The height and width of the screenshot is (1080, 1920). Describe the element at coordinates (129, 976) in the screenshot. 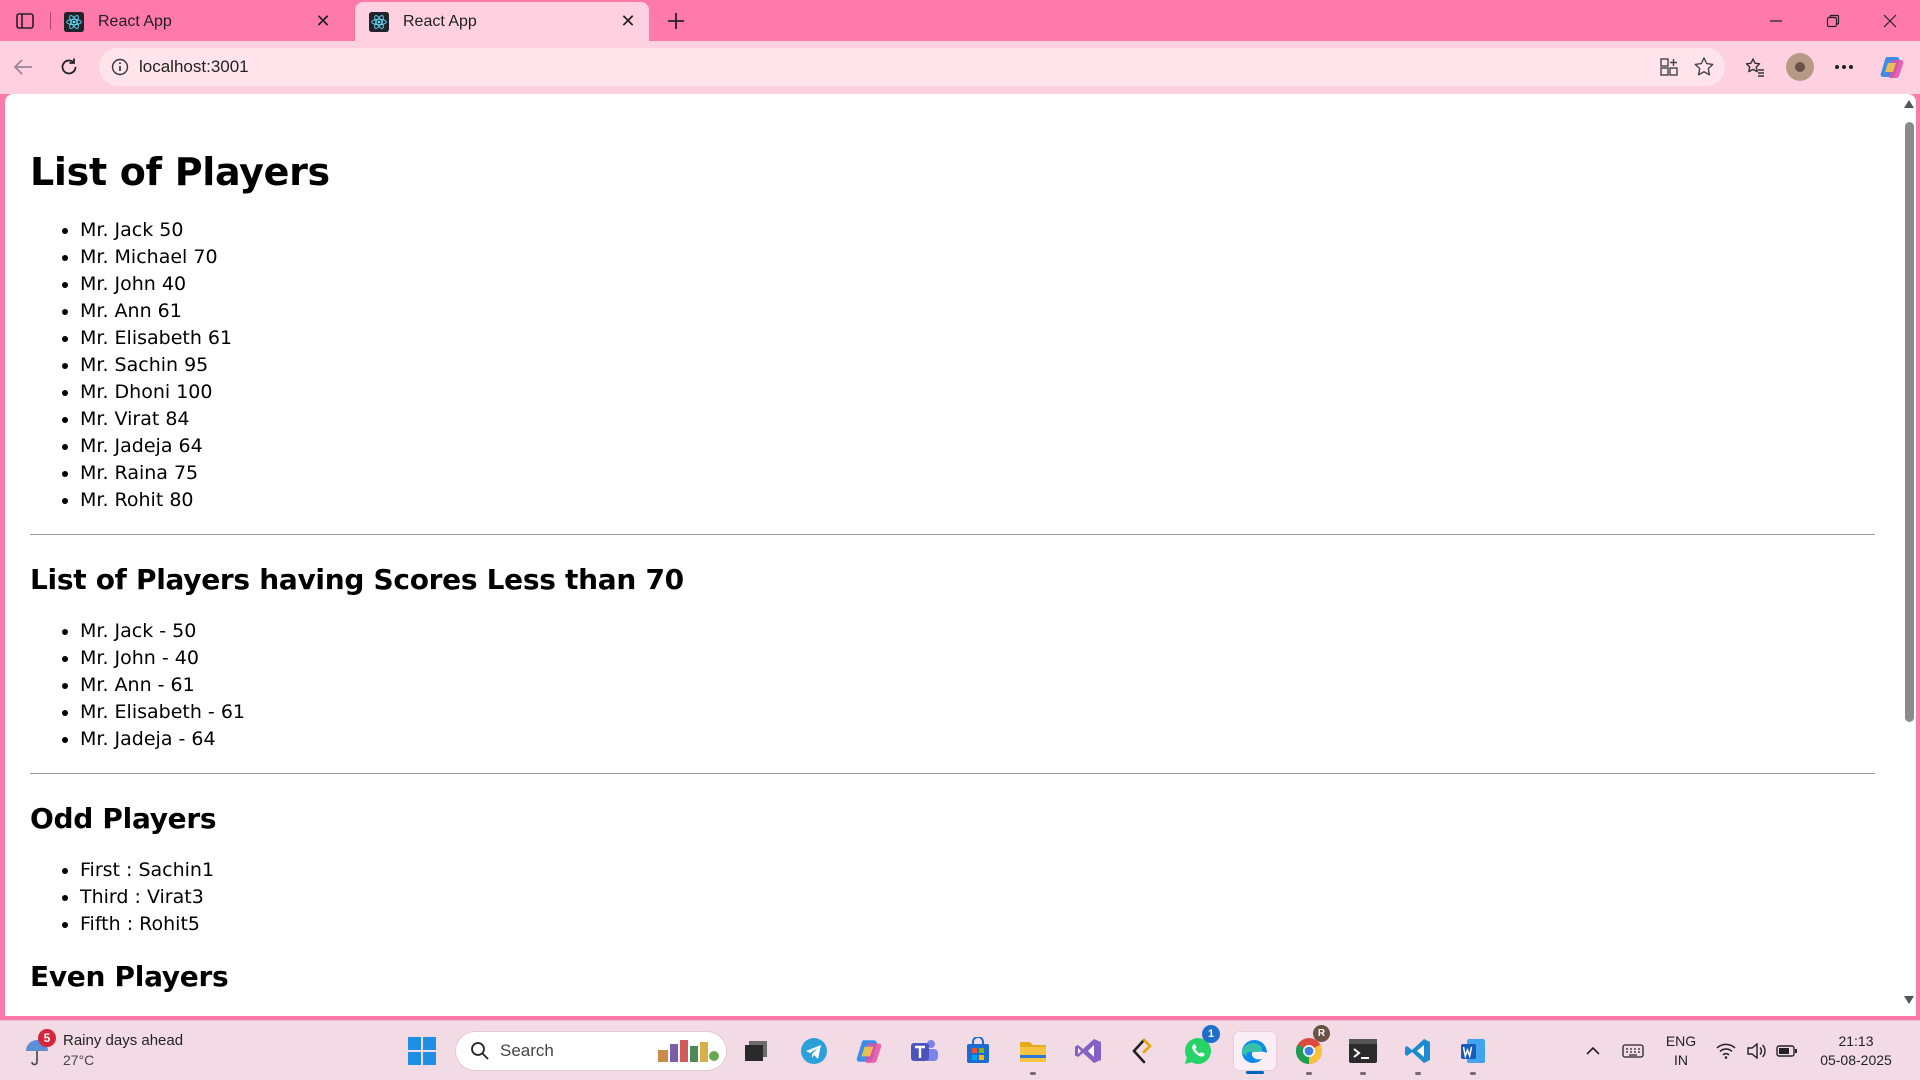

I see `even-players-heading: Even Players` at that location.